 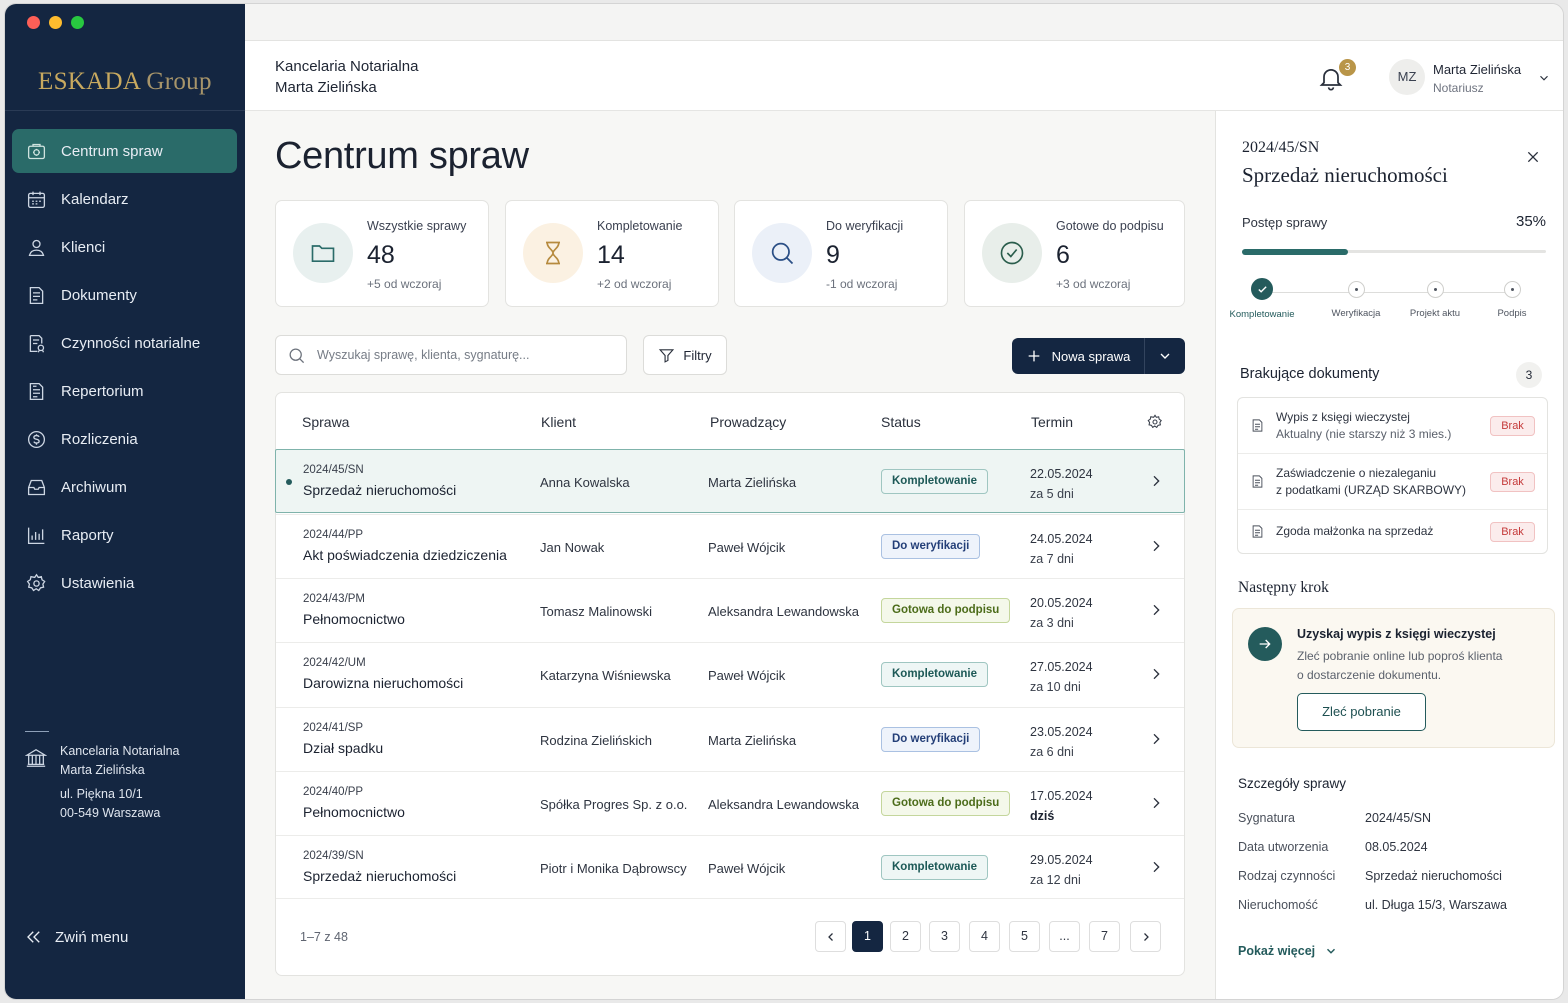 What do you see at coordinates (596, 740) in the screenshot?
I see `case-client: Rodzina Zielińskich` at bounding box center [596, 740].